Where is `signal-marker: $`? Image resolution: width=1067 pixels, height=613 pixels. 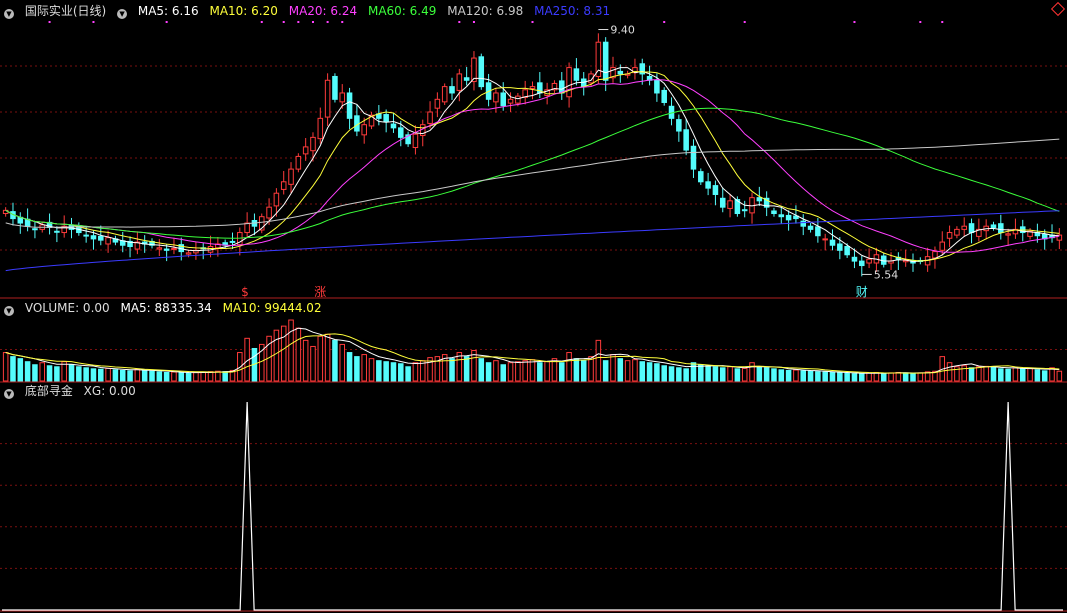 signal-marker: $ is located at coordinates (245, 292).